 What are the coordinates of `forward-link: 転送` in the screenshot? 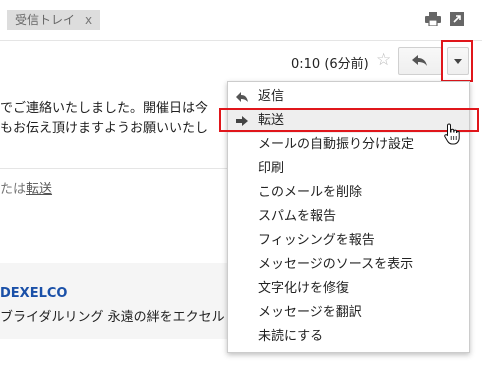 It's located at (39, 189).